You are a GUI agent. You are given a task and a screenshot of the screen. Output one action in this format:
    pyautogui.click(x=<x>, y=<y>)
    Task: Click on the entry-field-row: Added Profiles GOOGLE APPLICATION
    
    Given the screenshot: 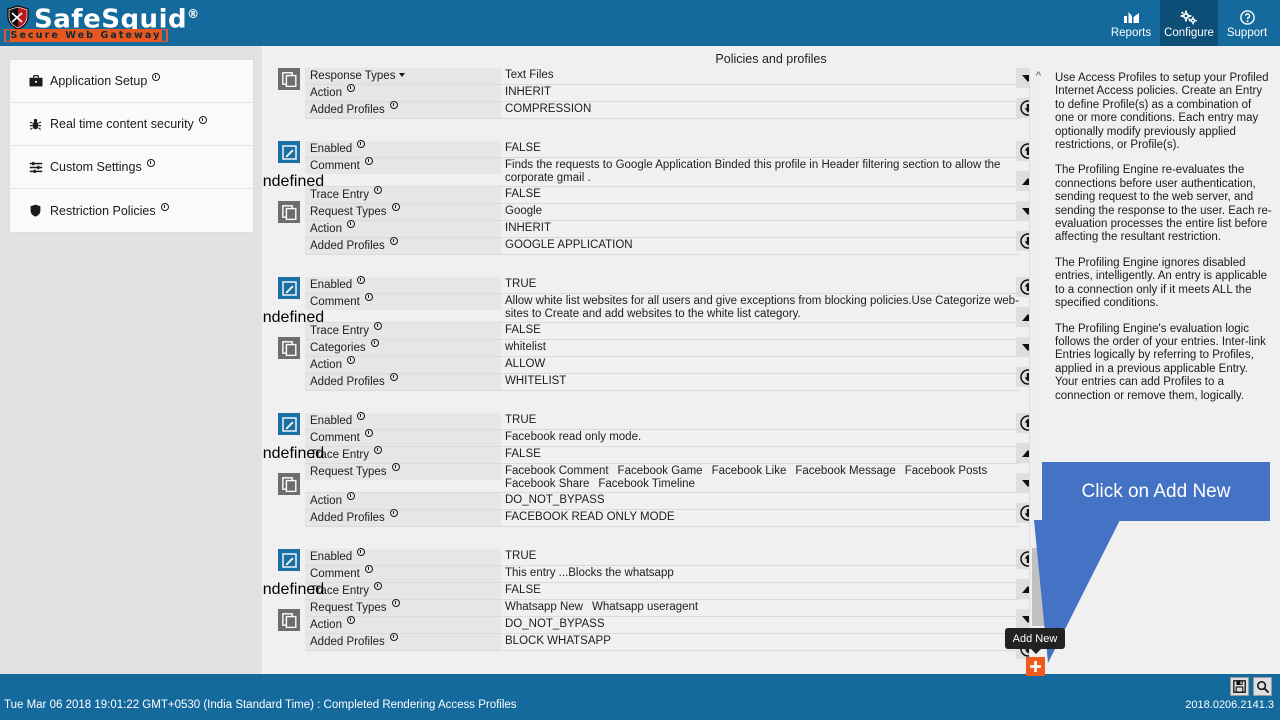 What is the action you would take?
    pyautogui.click(x=662, y=246)
    